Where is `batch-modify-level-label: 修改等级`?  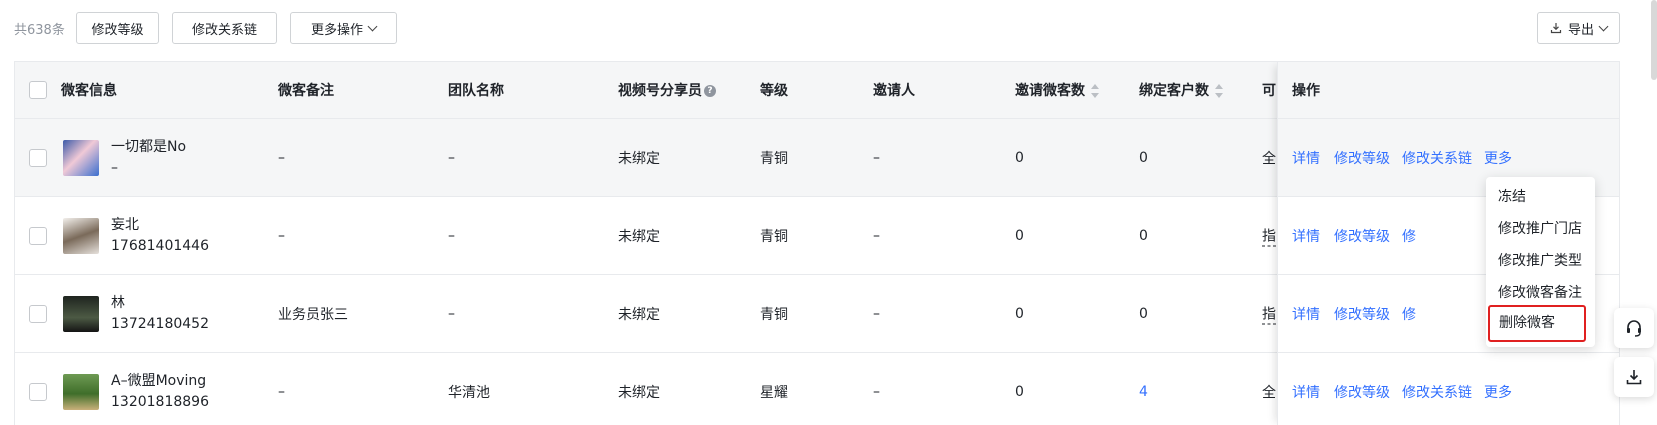 batch-modify-level-label: 修改等级 is located at coordinates (117, 30).